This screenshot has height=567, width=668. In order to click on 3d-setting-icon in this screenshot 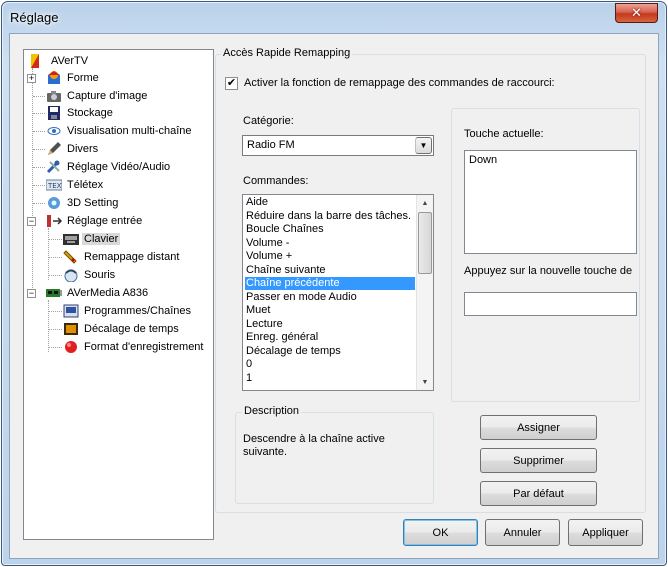, I will do `click(54, 203)`.